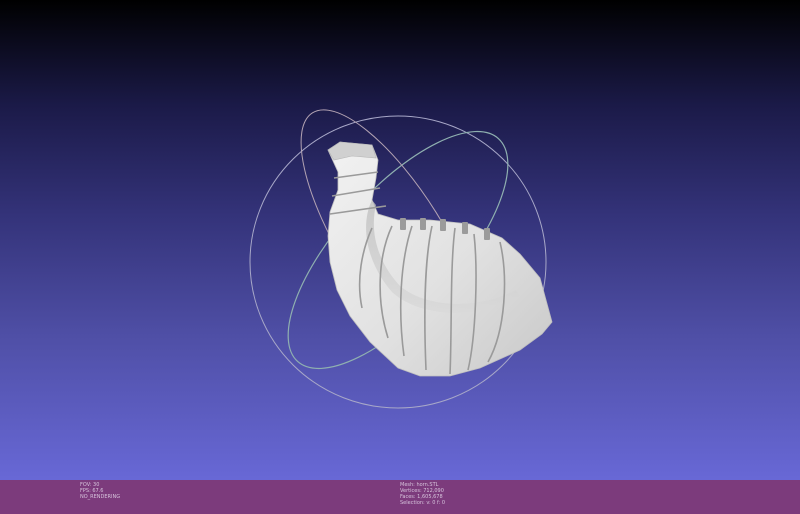  I want to click on render-mode-readout: NO_RENDERING, so click(100, 497).